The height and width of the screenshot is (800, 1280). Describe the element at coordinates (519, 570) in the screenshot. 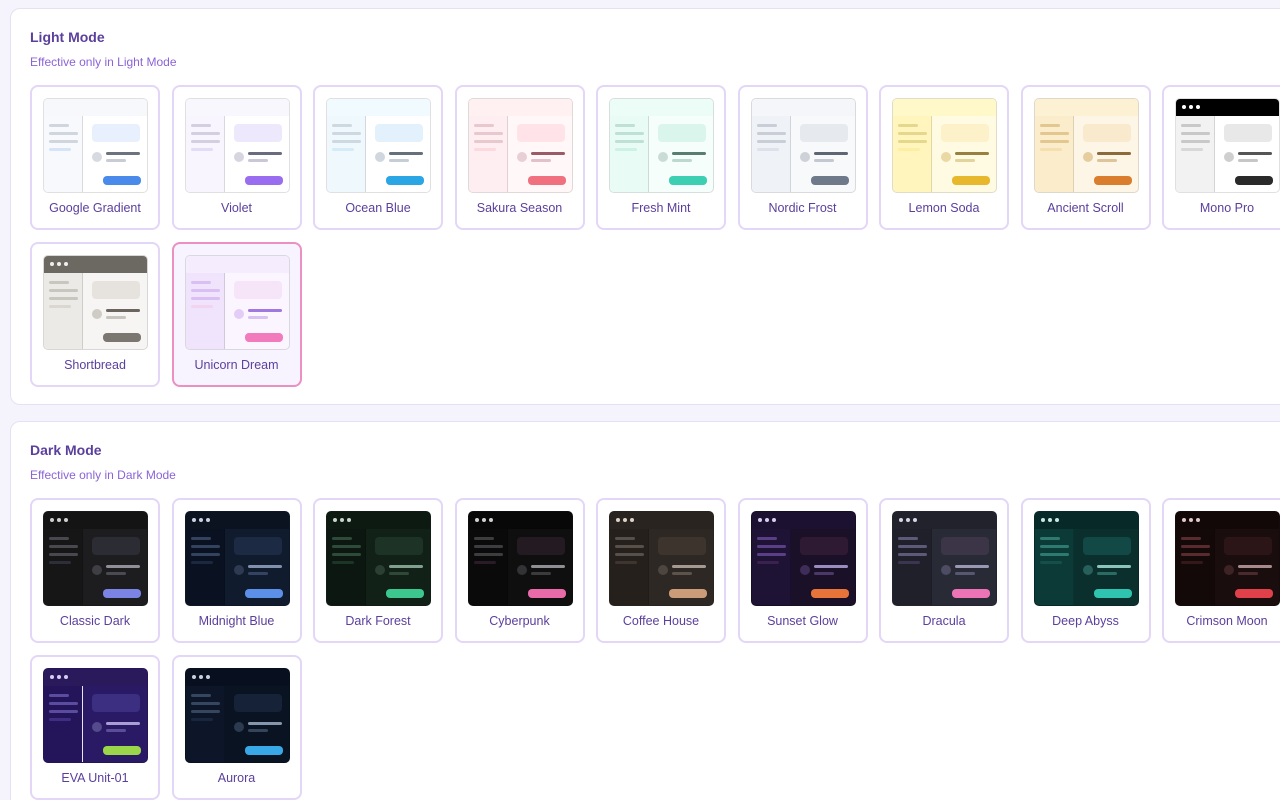

I see `theme-card-cyberpunk: Cyberpunk` at that location.